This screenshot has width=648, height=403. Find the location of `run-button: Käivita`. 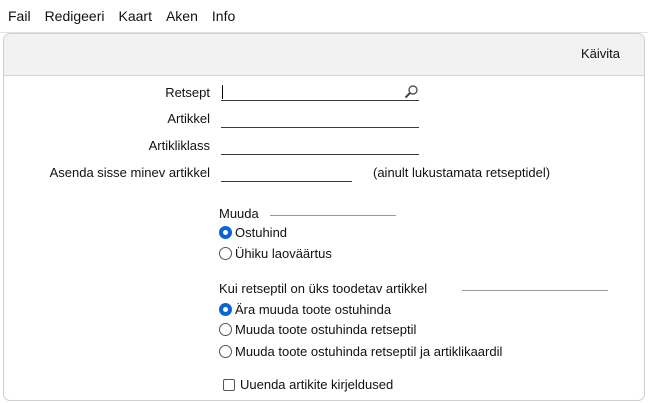

run-button: Käivita is located at coordinates (600, 53).